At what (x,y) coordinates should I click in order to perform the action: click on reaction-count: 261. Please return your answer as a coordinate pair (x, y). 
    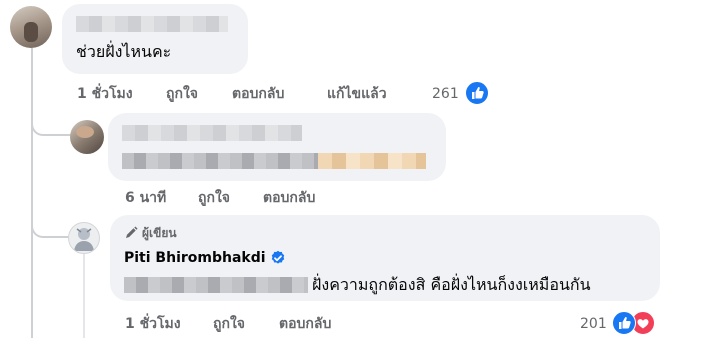
    Looking at the image, I should click on (445, 94).